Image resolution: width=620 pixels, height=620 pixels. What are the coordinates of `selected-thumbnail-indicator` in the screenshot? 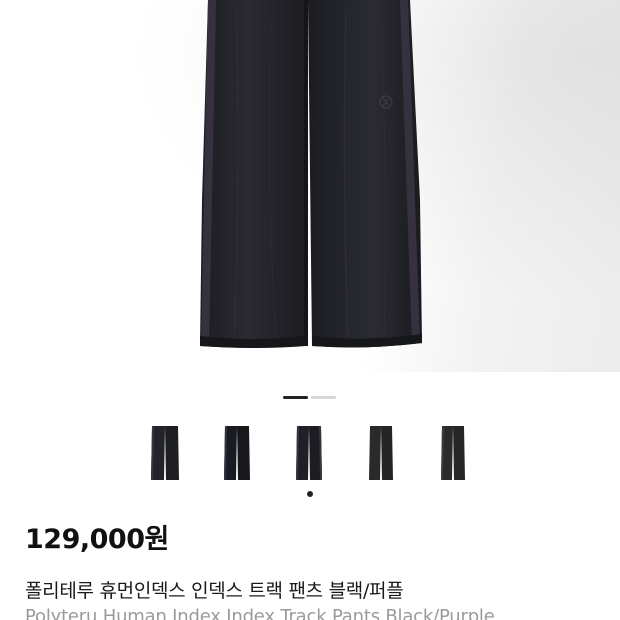 It's located at (310, 494).